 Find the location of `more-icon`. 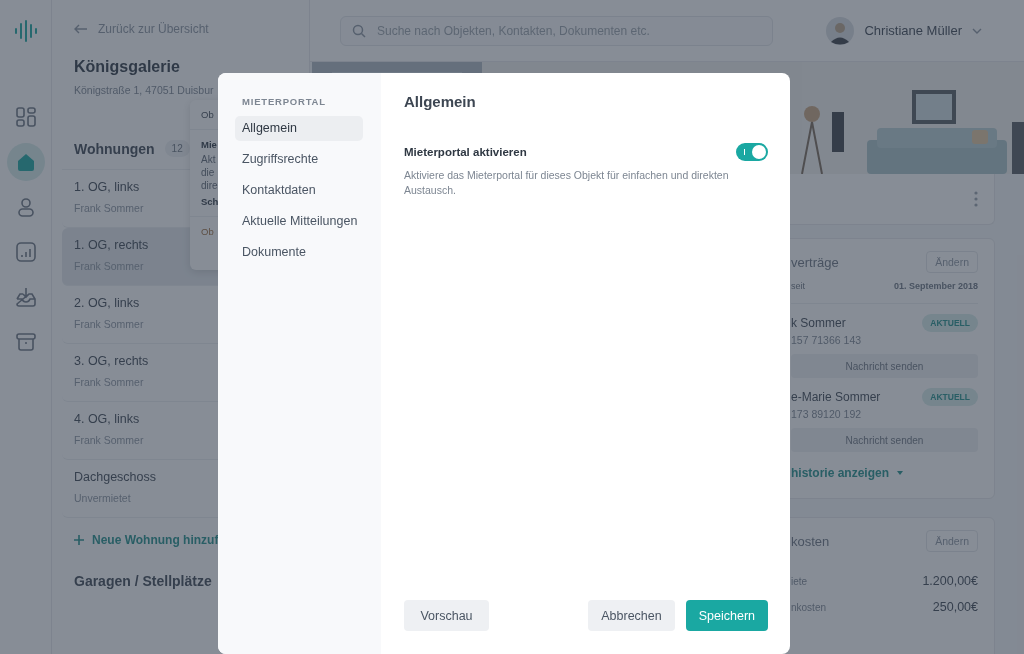

more-icon is located at coordinates (976, 199).